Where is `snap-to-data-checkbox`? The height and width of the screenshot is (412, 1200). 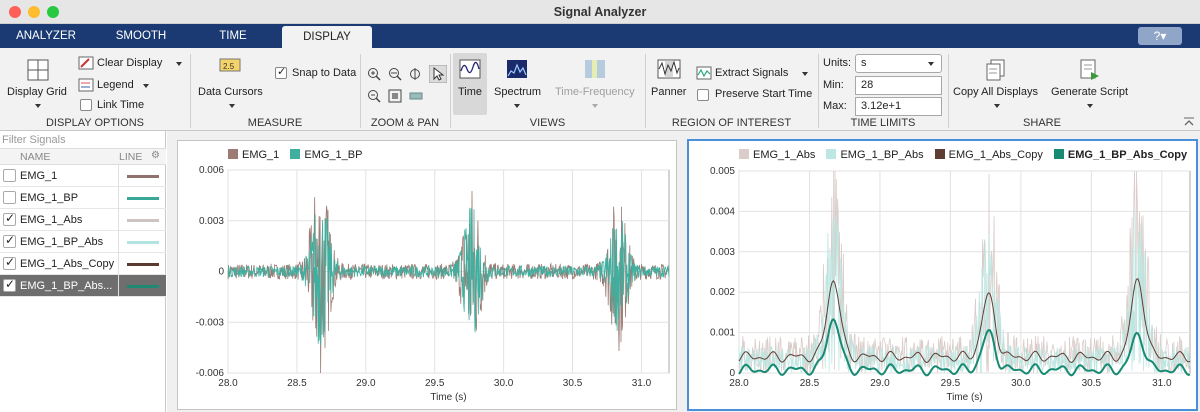
snap-to-data-checkbox is located at coordinates (281, 72).